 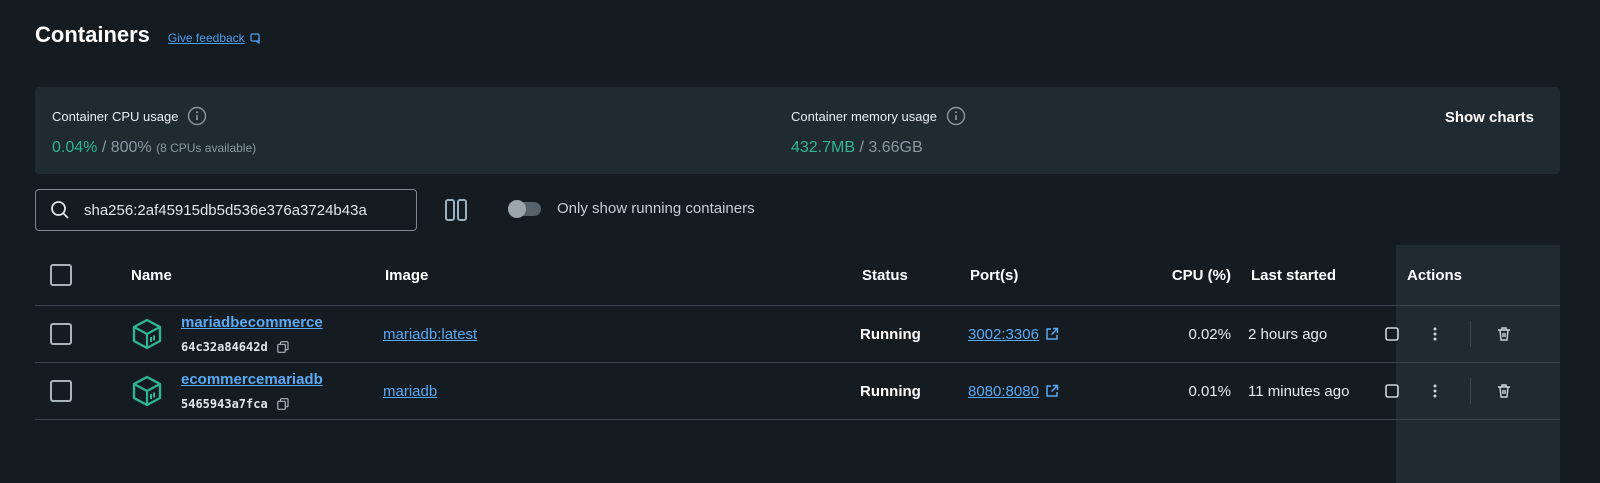 What do you see at coordinates (154, 148) in the screenshot?
I see `cpu-usage-value: 0.04% / 800% (8 CPUs available)` at bounding box center [154, 148].